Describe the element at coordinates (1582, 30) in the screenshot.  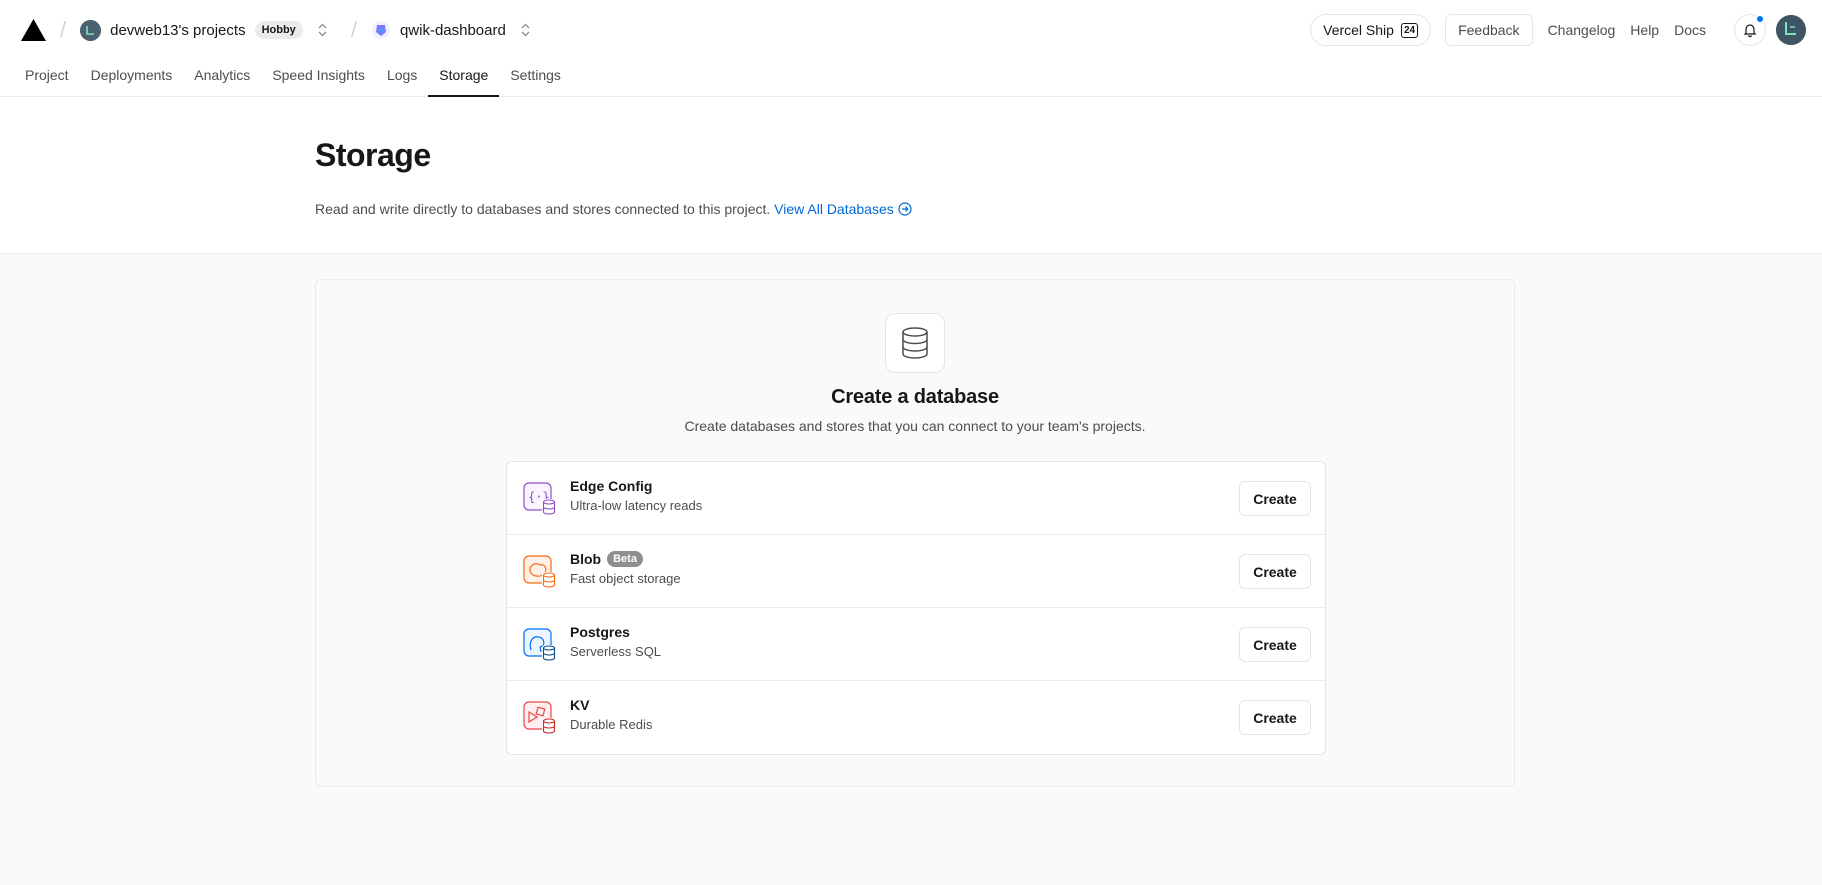
I see `changelog-link: Changelog` at that location.